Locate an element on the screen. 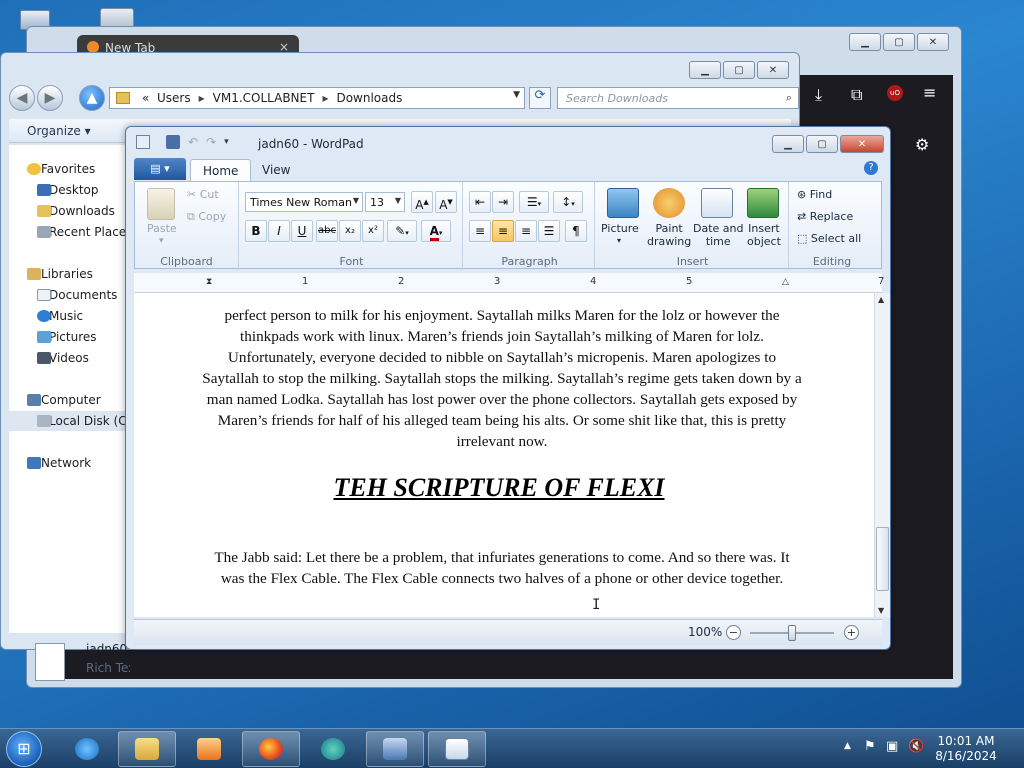 This screenshot has height=768, width=1024. increase-indent-button: ⇥ is located at coordinates (503, 202).